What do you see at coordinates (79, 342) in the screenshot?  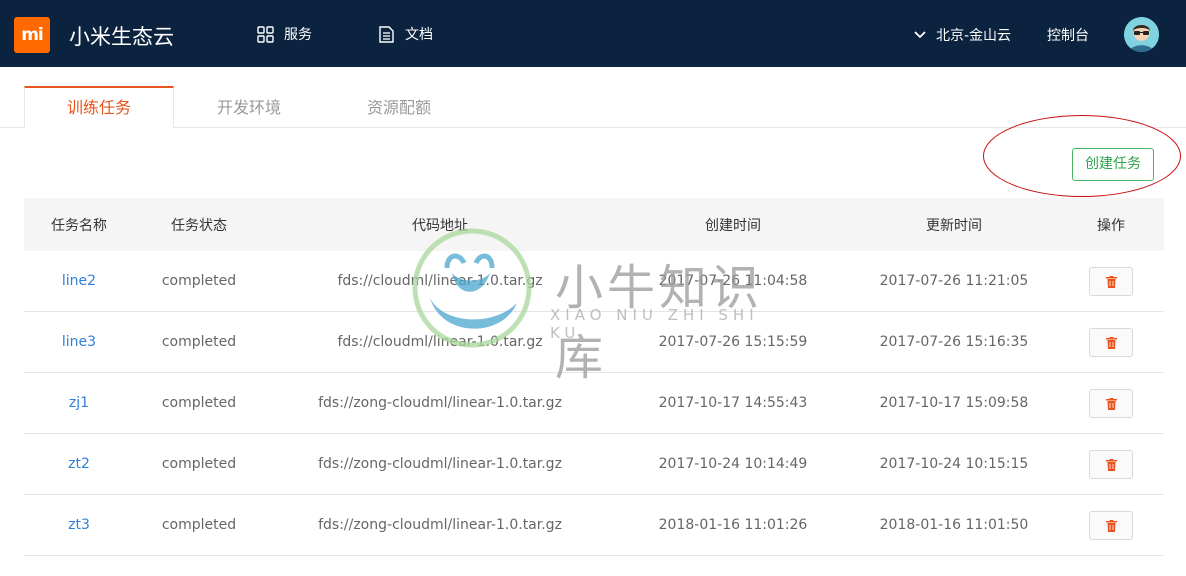 I see `task-name-link: line3` at bounding box center [79, 342].